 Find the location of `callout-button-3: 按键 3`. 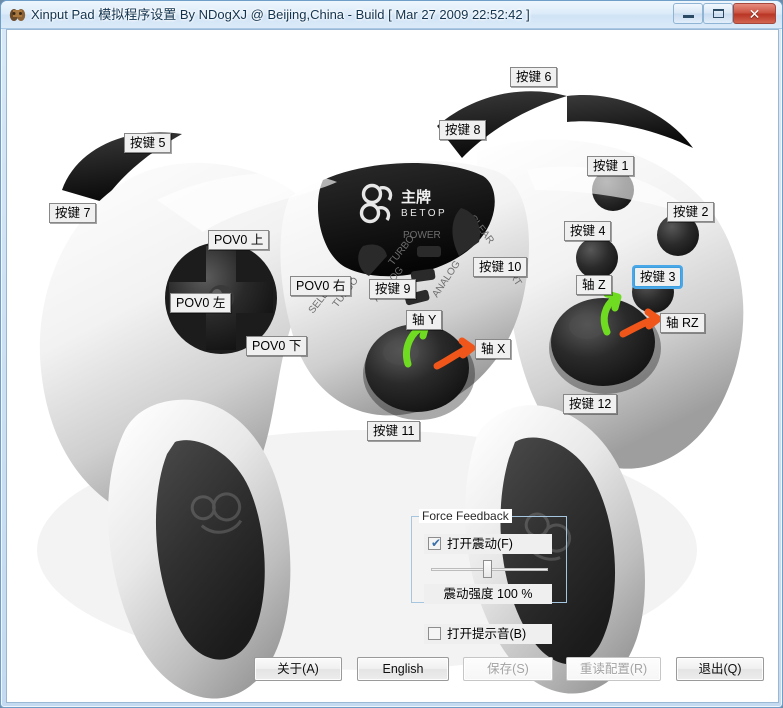

callout-button-3: 按键 3 is located at coordinates (658, 277).